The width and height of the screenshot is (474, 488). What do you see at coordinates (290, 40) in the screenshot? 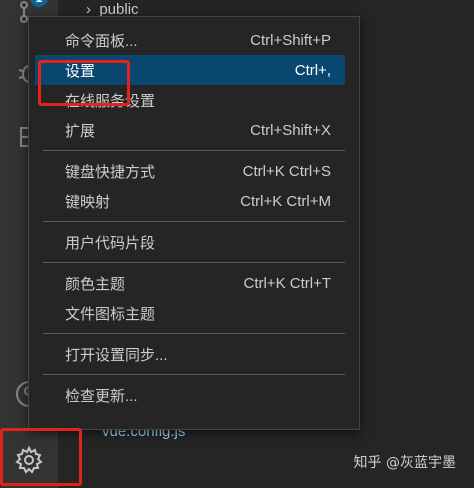
I see `menu-item-shortcut: Ctrl+Shift+P` at bounding box center [290, 40].